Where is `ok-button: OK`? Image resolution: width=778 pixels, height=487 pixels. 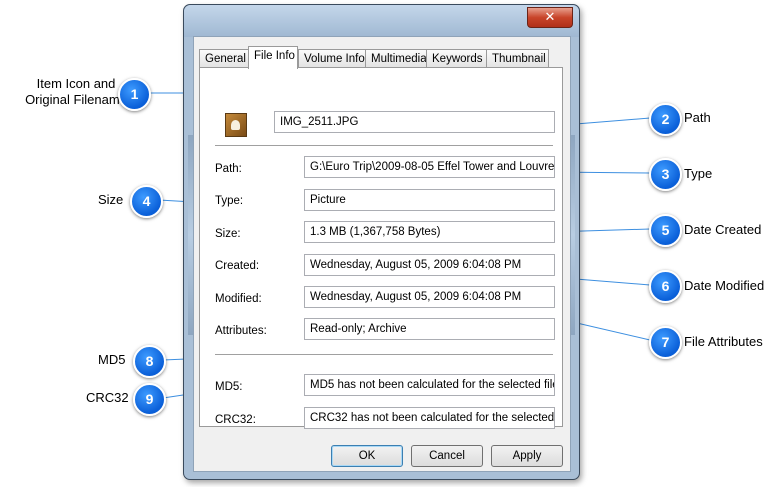
ok-button: OK is located at coordinates (367, 456).